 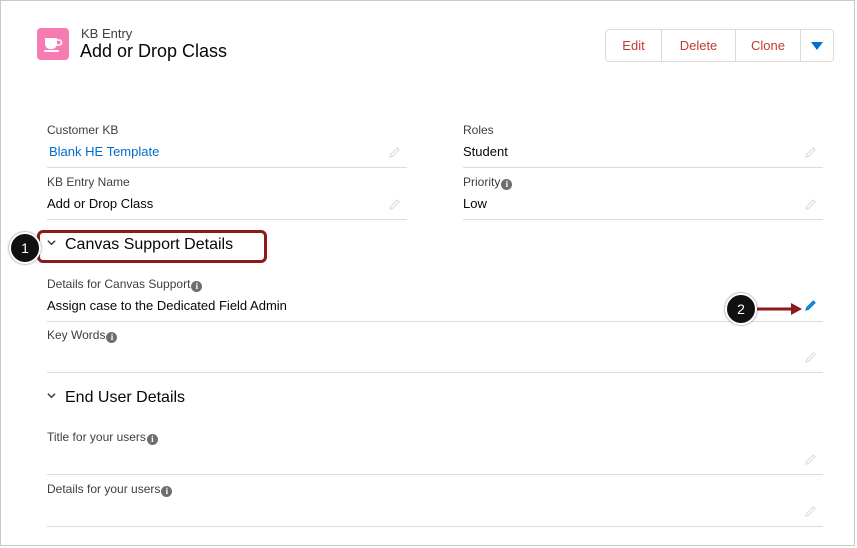 What do you see at coordinates (88, 182) in the screenshot?
I see `field-label: KB Entry Name` at bounding box center [88, 182].